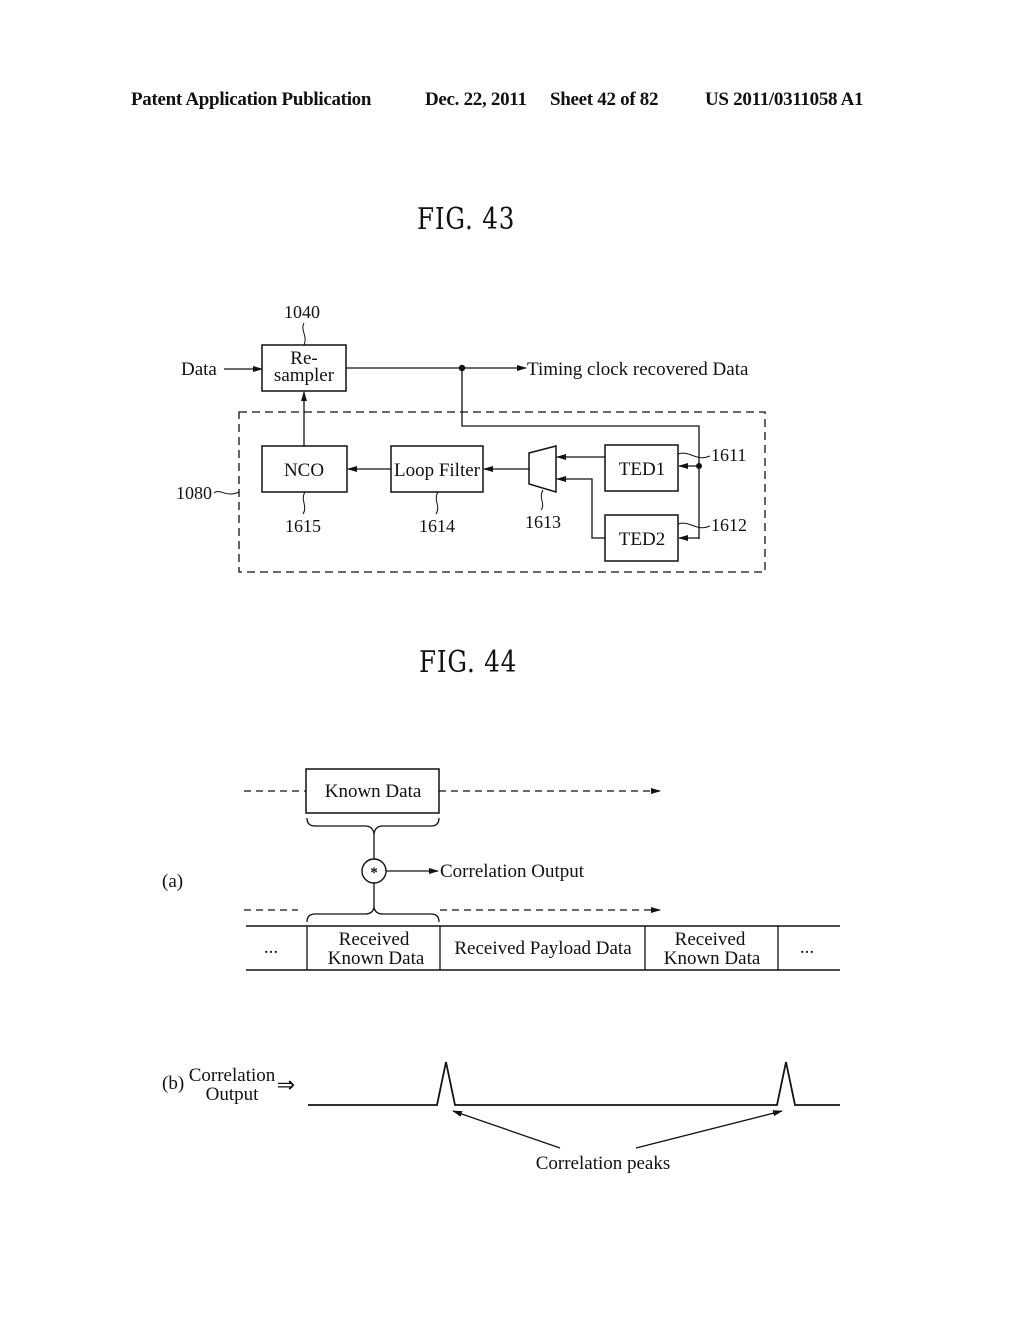 The image size is (1024, 1320). Describe the element at coordinates (172, 881) in the screenshot. I see `part-a-label: (a)` at that location.